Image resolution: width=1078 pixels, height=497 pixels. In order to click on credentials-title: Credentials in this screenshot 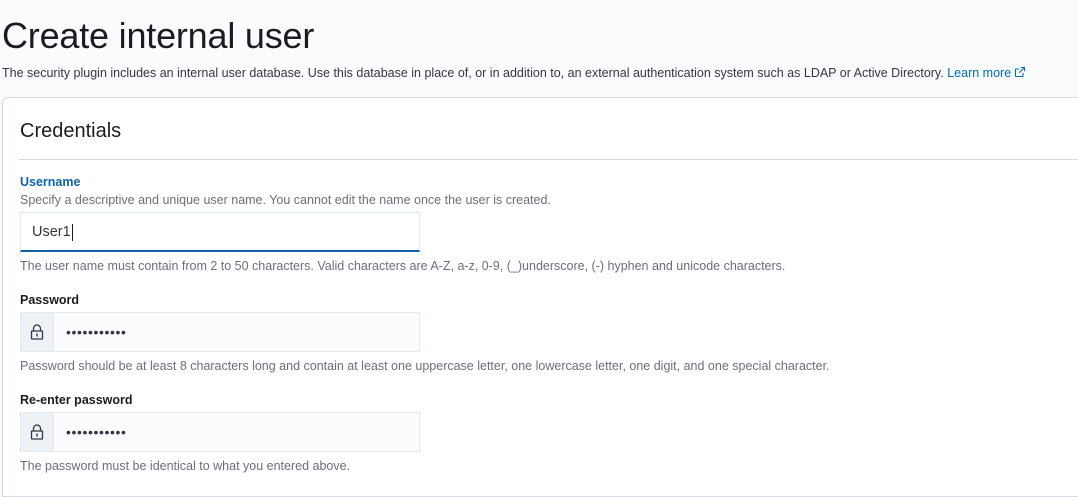, I will do `click(71, 131)`.